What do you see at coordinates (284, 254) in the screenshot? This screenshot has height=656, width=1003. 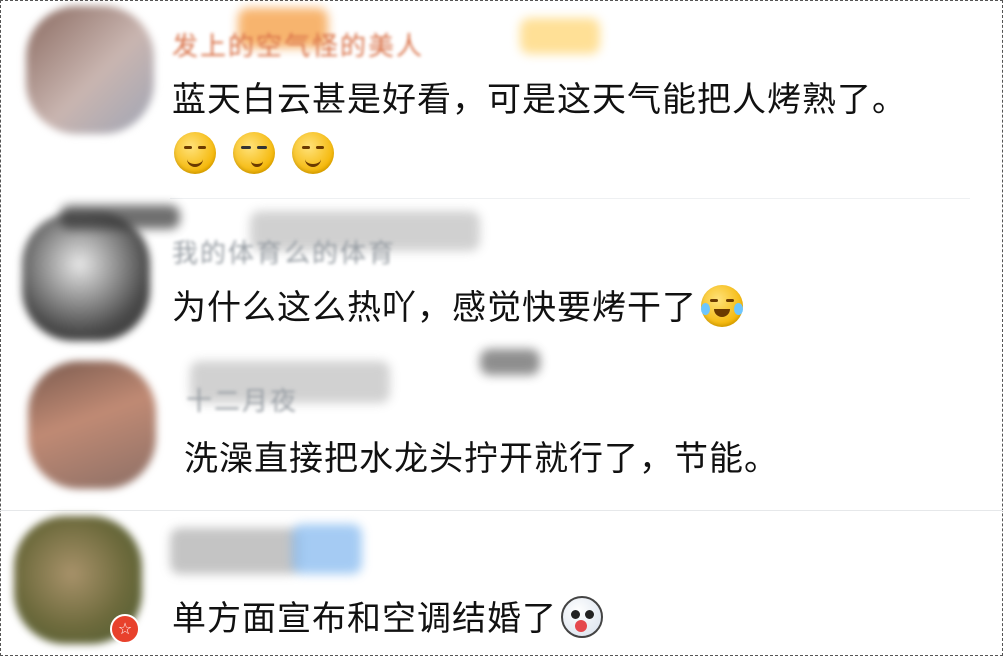 I see `username: 我的体育么的体育` at bounding box center [284, 254].